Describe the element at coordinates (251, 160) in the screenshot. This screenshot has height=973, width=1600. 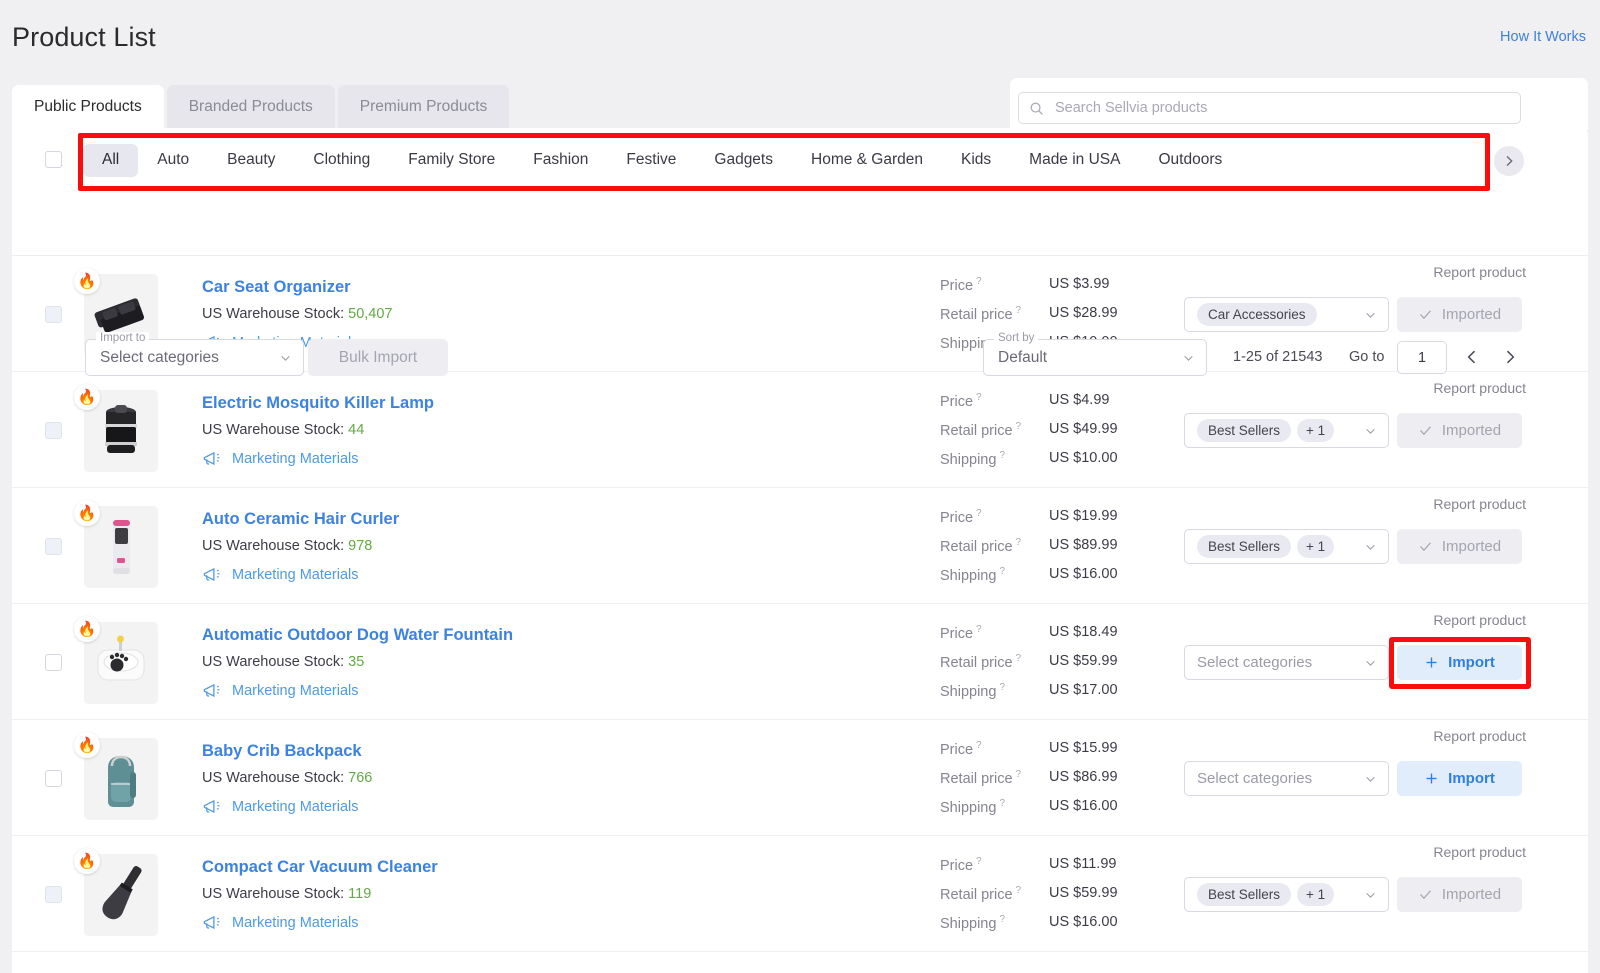
I see `category-chip-beauty: Beauty` at that location.